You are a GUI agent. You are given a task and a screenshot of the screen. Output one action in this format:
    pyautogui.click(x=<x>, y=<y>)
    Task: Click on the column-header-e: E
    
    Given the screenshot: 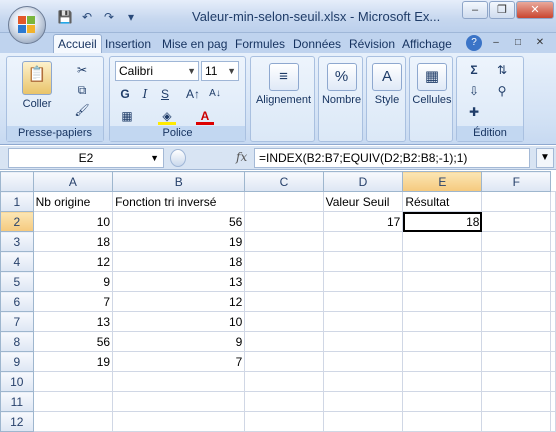 What is the action you would take?
    pyautogui.click(x=442, y=181)
    